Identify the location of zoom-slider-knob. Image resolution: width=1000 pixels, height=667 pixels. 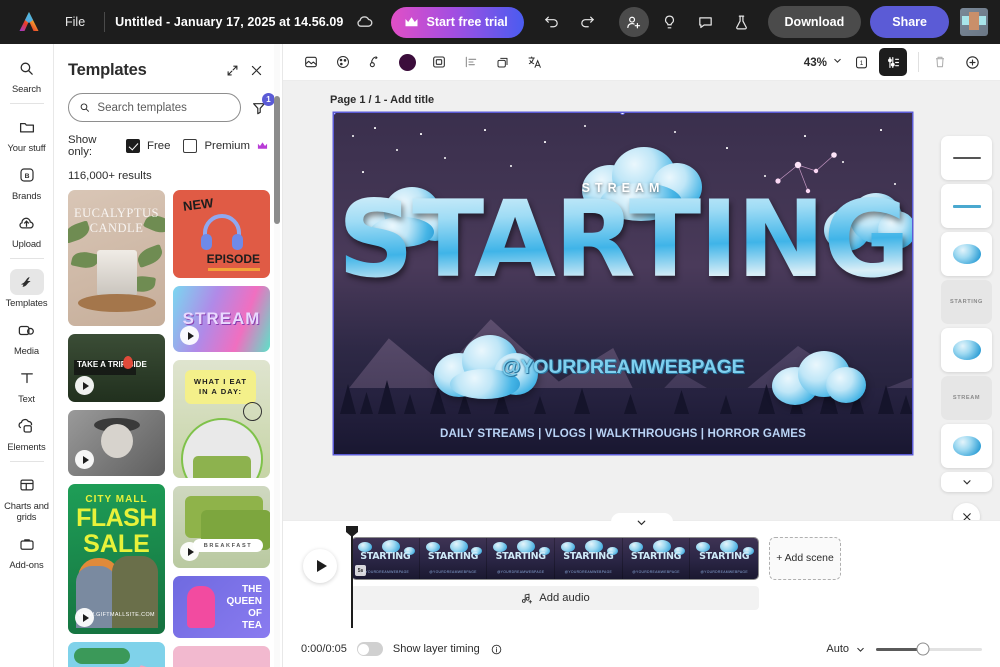
(923, 649).